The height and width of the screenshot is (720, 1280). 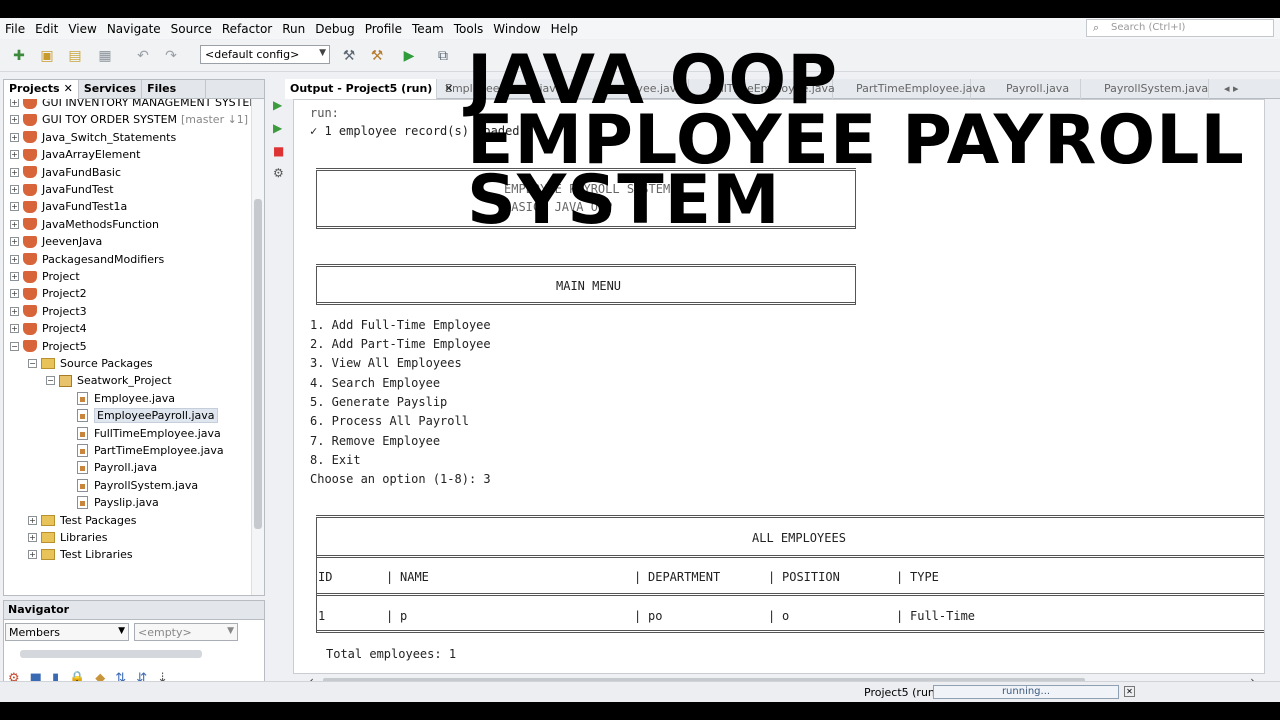 I want to click on menu-refactor: Refactor, so click(x=247, y=29).